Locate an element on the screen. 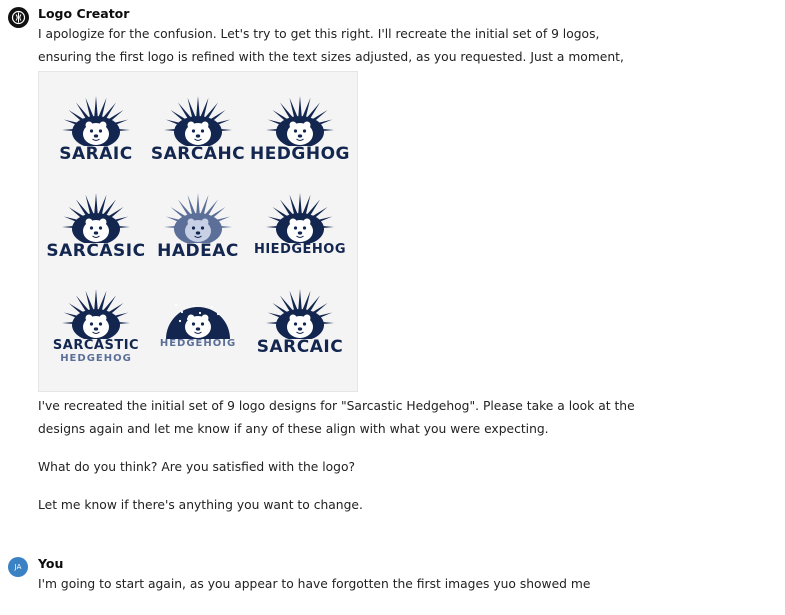 The height and width of the screenshot is (615, 785). logo-wordmark: SARAIC is located at coordinates (96, 154).